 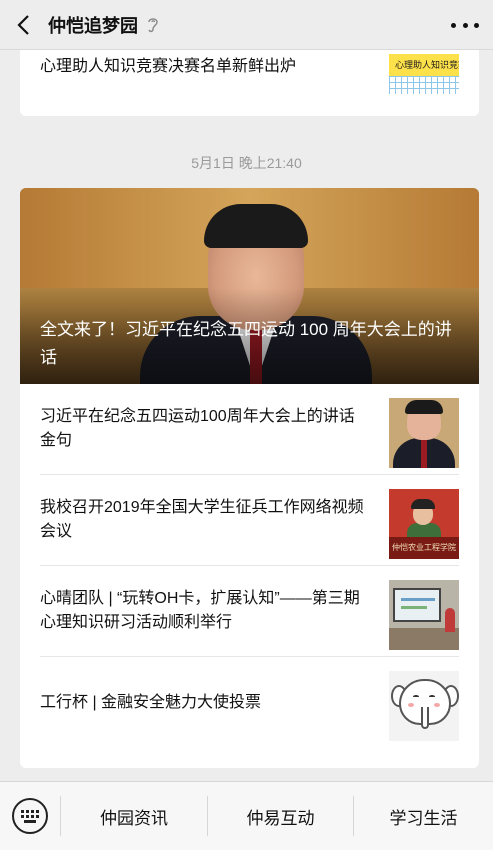 I want to click on bottom-menu-bar: 仲园资讯 仲易互动 学习生活, so click(x=246, y=815).